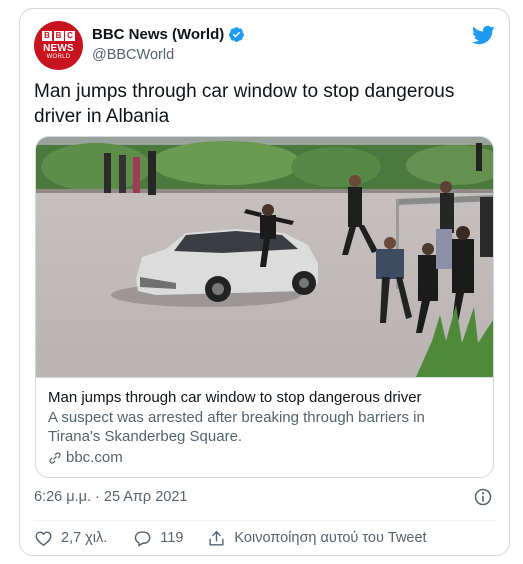 Image resolution: width=523 pixels, height=564 pixels. What do you see at coordinates (264, 498) in the screenshot?
I see `tweet-meta: 6:26 μ.μ. · 25 Απρ 2021` at bounding box center [264, 498].